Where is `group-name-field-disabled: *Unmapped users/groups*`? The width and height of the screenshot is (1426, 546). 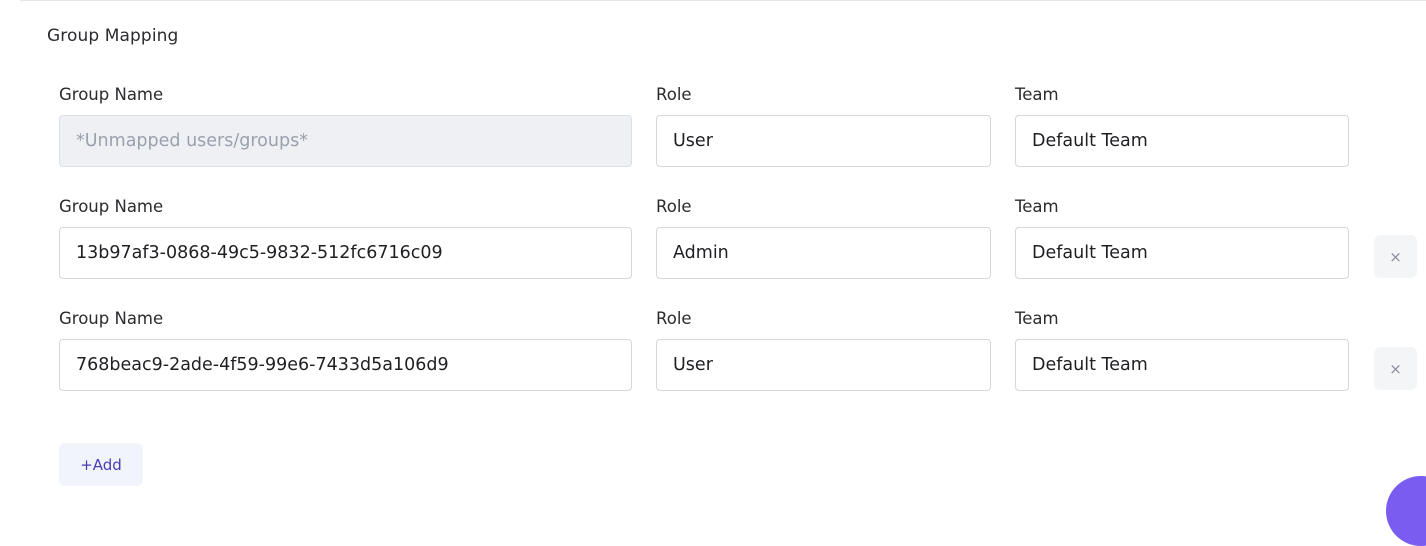 group-name-field-disabled: *Unmapped users/groups* is located at coordinates (345, 141).